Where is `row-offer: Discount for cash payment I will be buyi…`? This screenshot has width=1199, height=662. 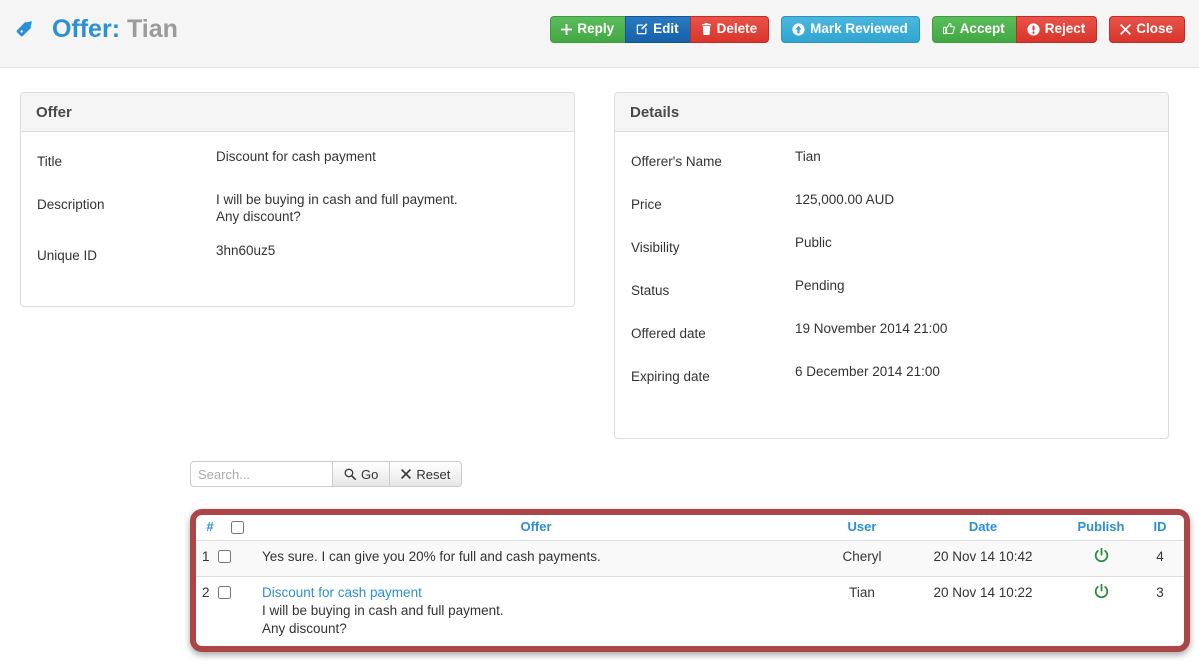
row-offer: Discount for cash payment I will be buyi… is located at coordinates (536, 612).